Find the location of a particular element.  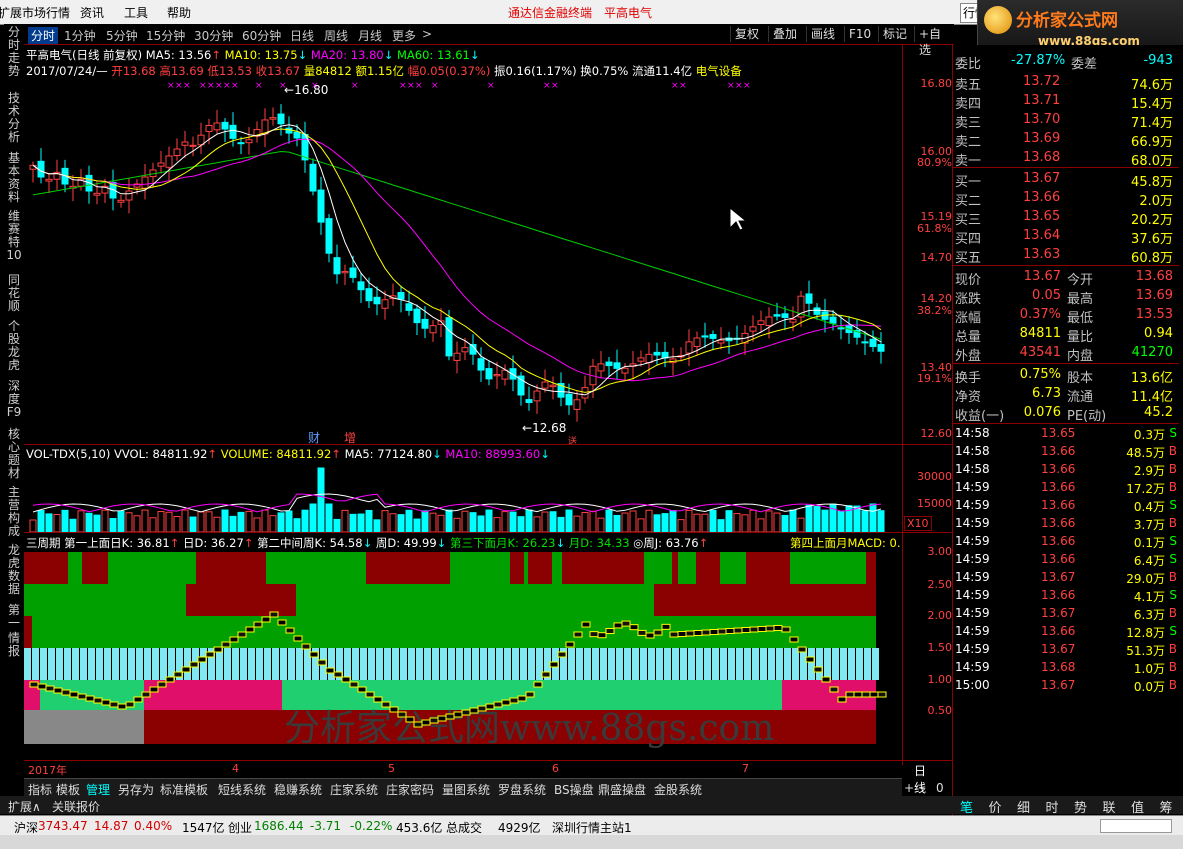

side-tab-tonghuashun: 同花顺 is located at coordinates (14, 293).